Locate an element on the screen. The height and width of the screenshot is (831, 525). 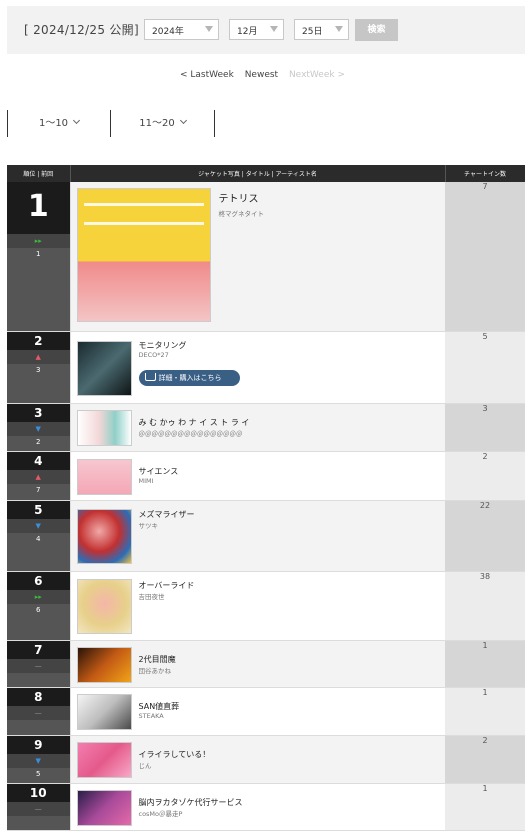
artist-name: ＠＠＠＠＠＠＠＠＠＠＠＠＠＠＠＠ is located at coordinates (191, 433).